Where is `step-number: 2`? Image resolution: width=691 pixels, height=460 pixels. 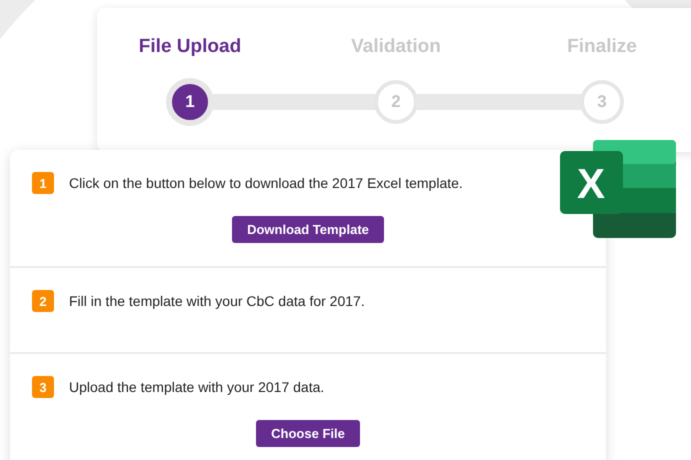 step-number: 2 is located at coordinates (43, 301).